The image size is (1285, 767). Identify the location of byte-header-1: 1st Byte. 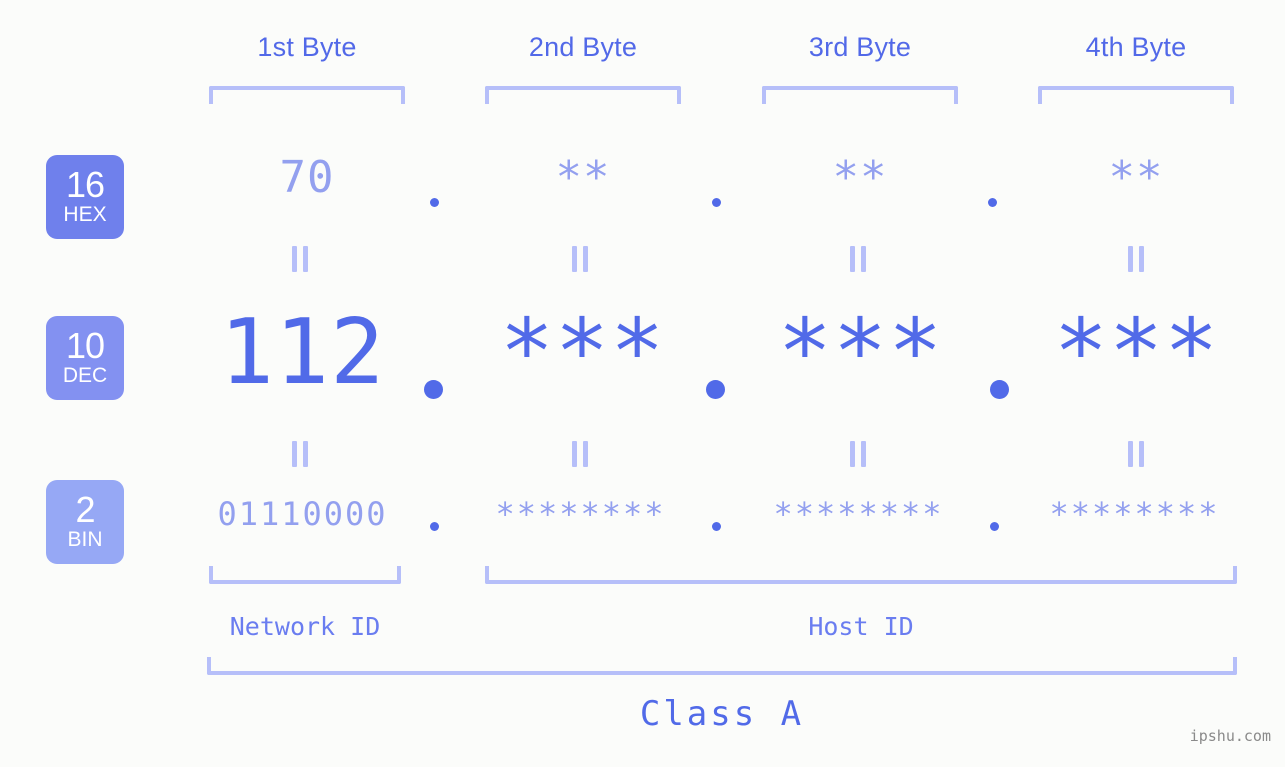
(307, 47).